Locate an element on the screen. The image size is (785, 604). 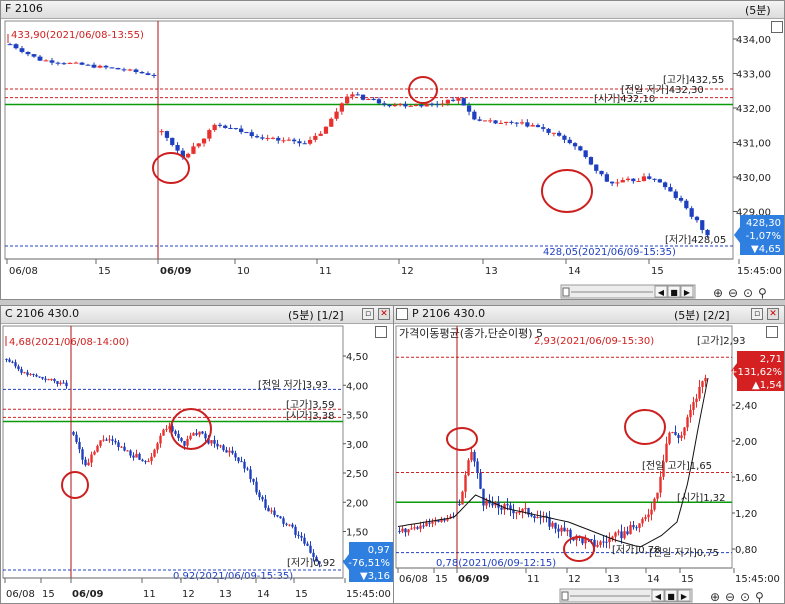
price-axis-label: 4,50 is located at coordinates (357, 357).